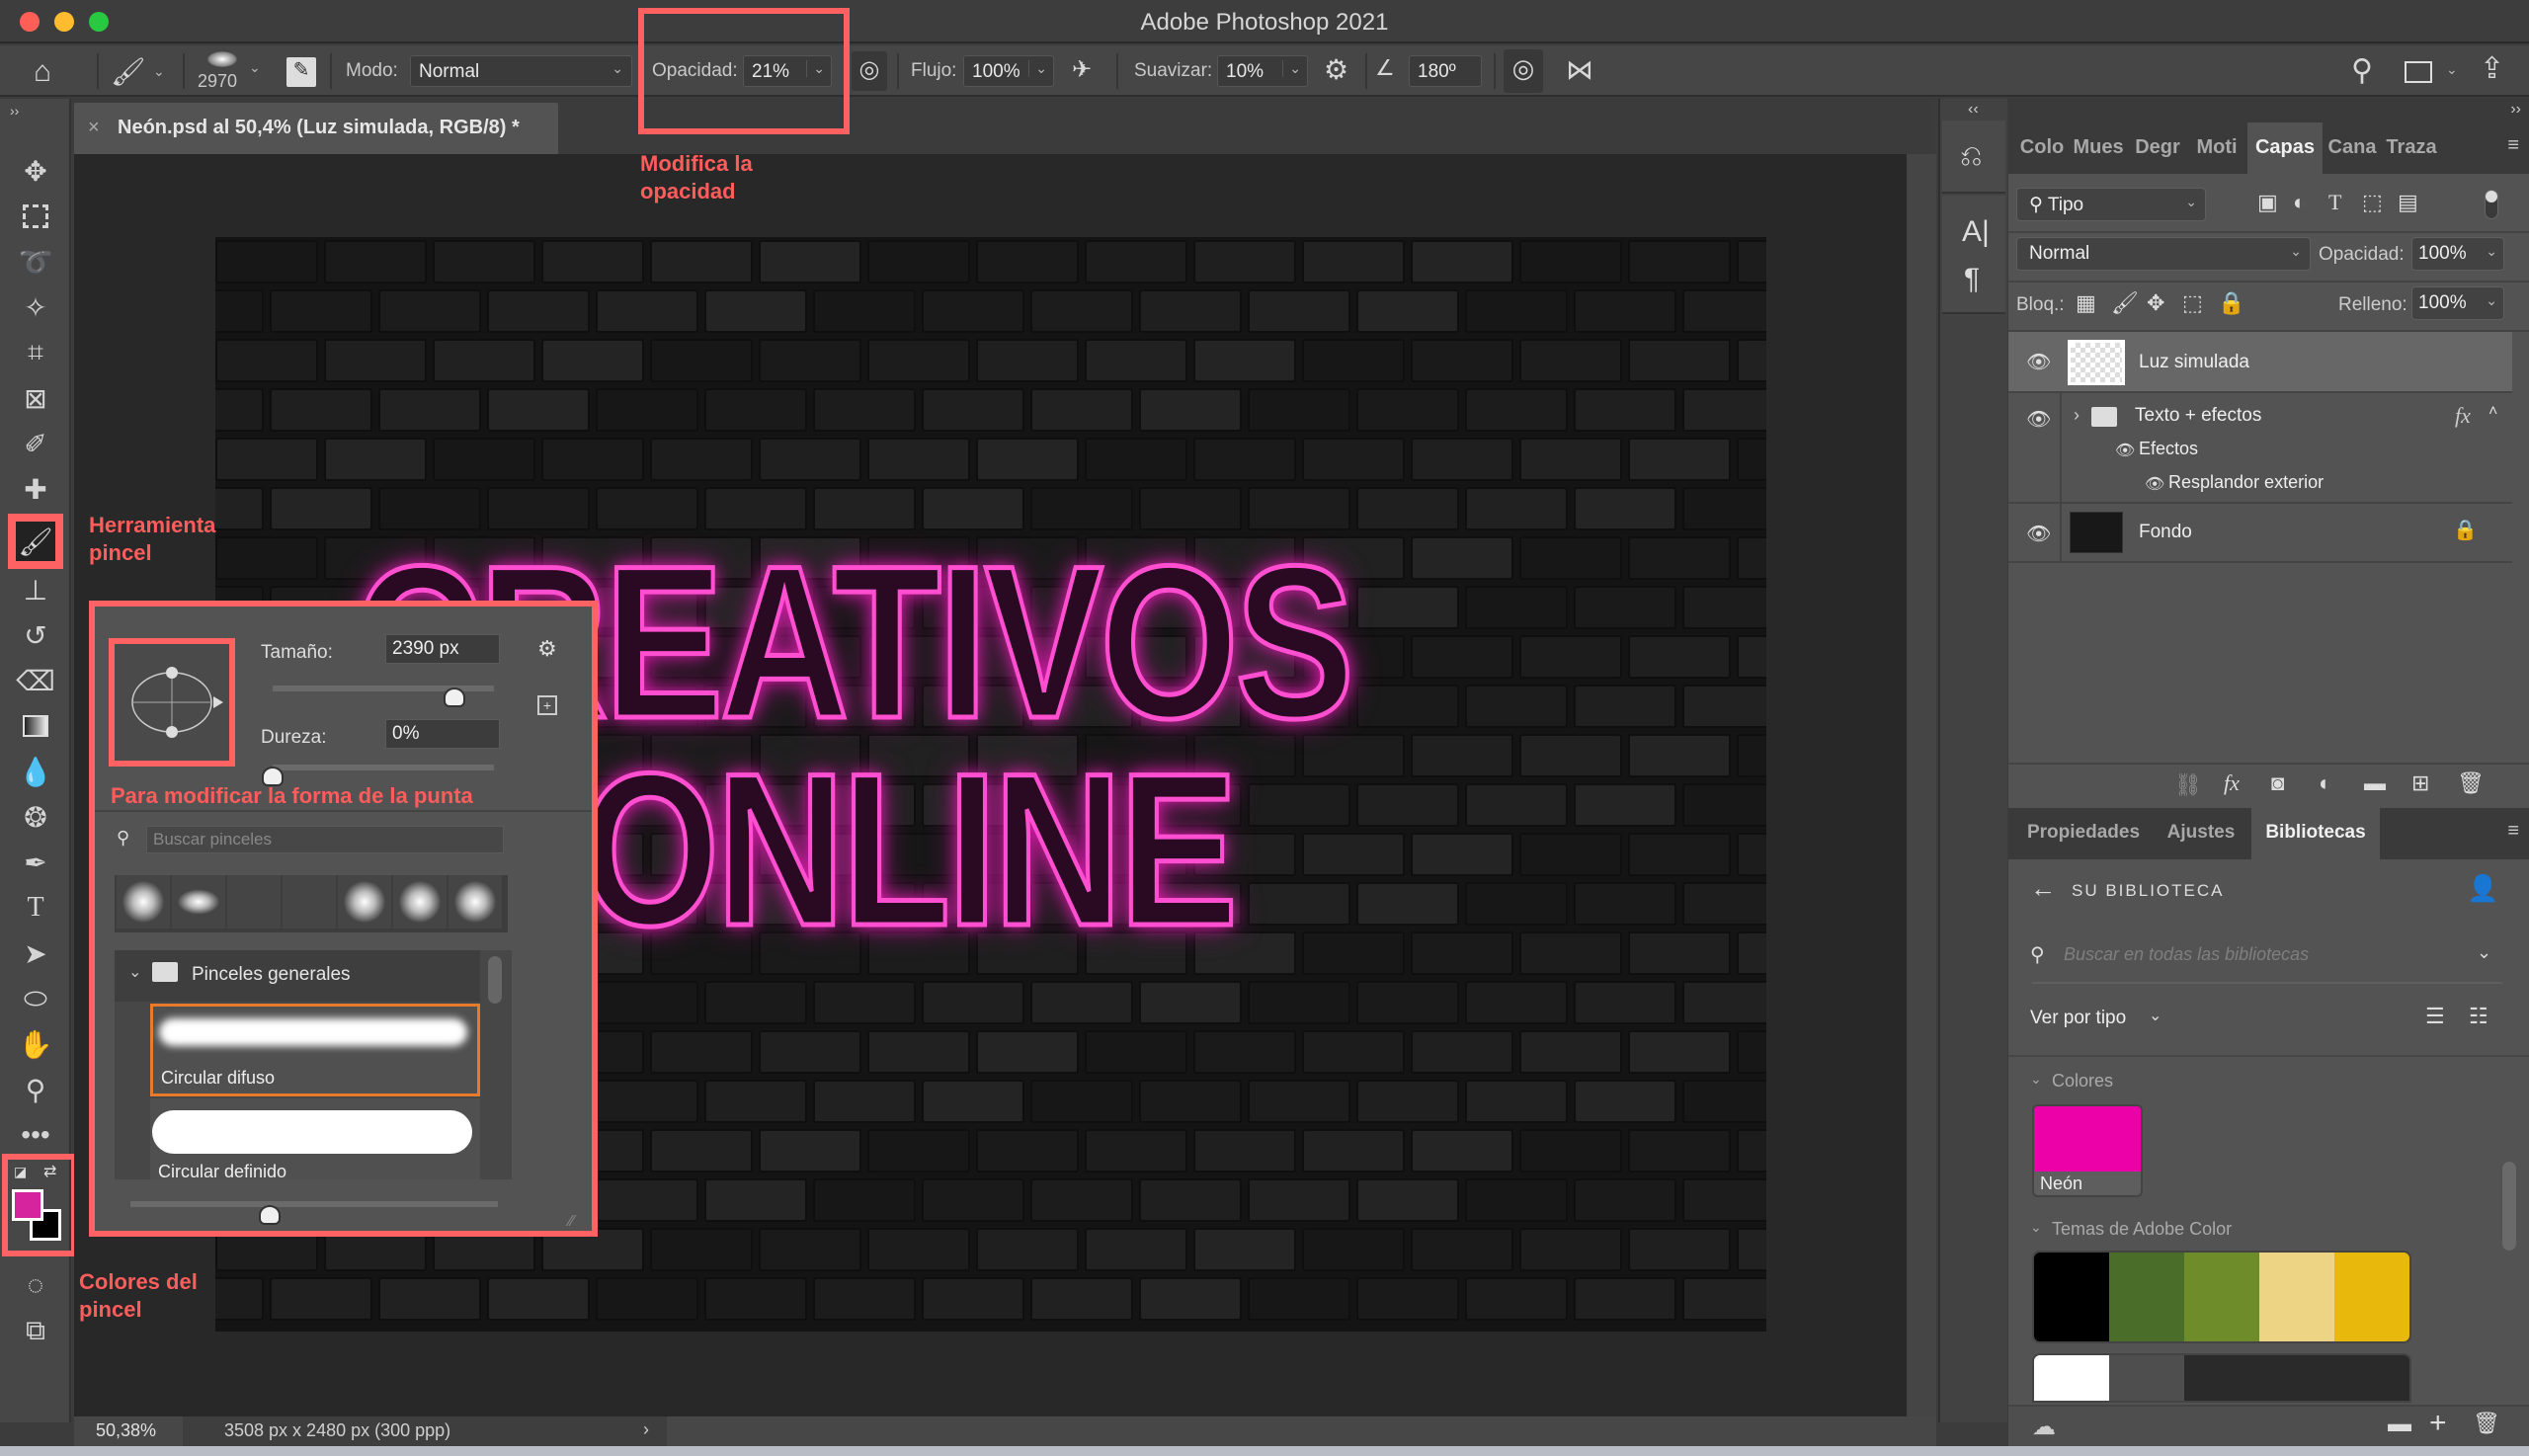 The height and width of the screenshot is (1456, 2529). I want to click on smoothing-field: 10% ⌄, so click(1262, 71).